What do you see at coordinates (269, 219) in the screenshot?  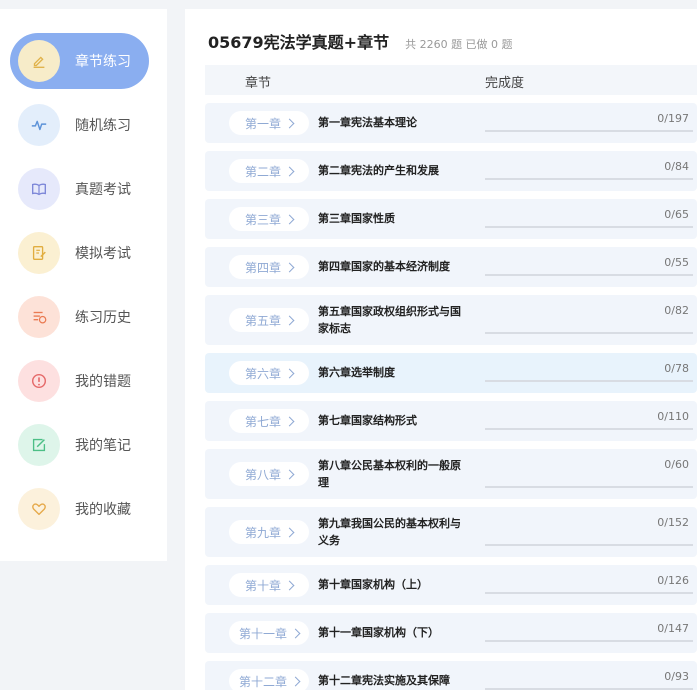 I see `chapter-button: 第三章` at bounding box center [269, 219].